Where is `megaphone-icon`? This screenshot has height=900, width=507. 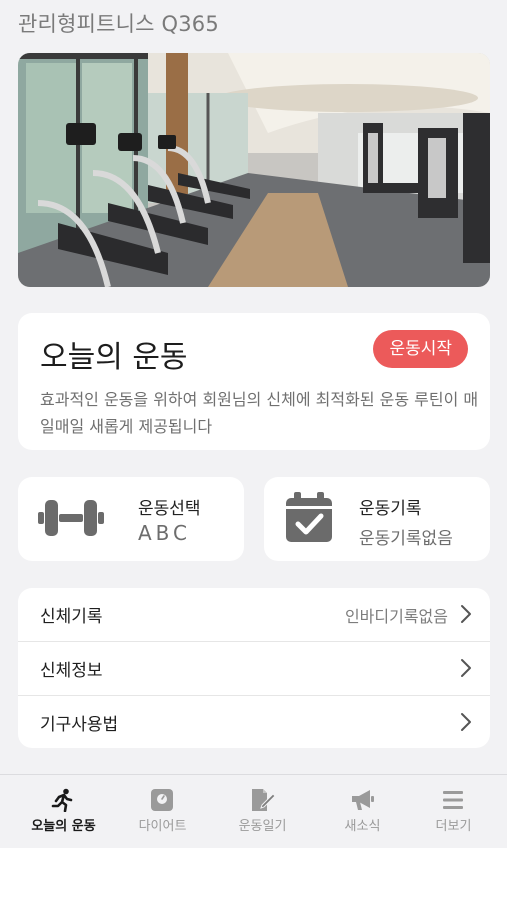 megaphone-icon is located at coordinates (363, 802).